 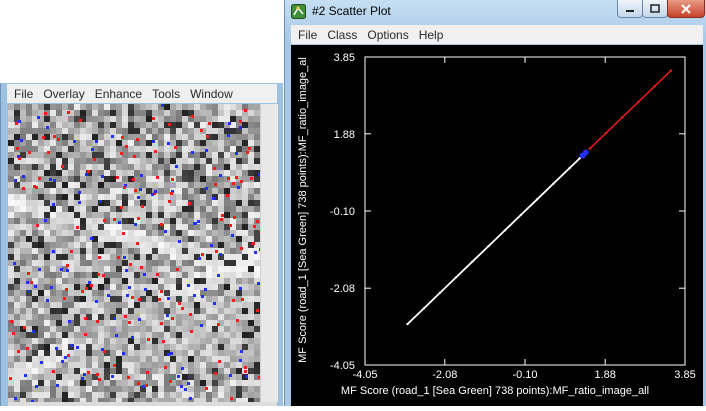 I want to click on scatter-menubar: File Class Options Help, so click(x=497, y=34).